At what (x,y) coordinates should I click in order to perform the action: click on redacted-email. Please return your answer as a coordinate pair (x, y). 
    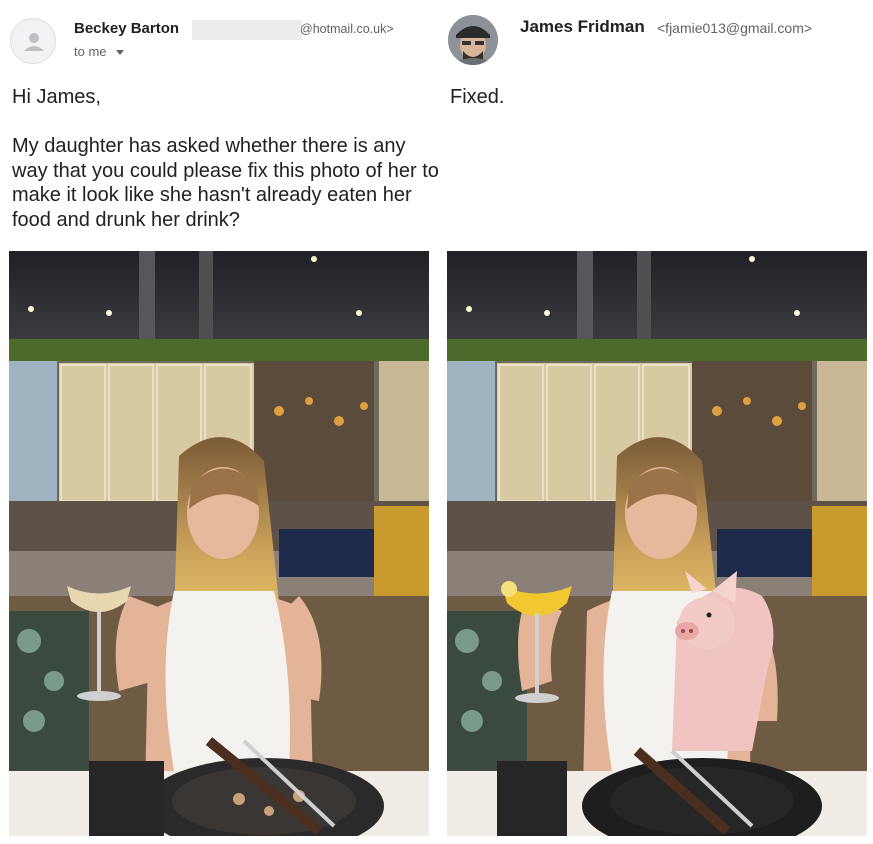
    Looking at the image, I should click on (247, 30).